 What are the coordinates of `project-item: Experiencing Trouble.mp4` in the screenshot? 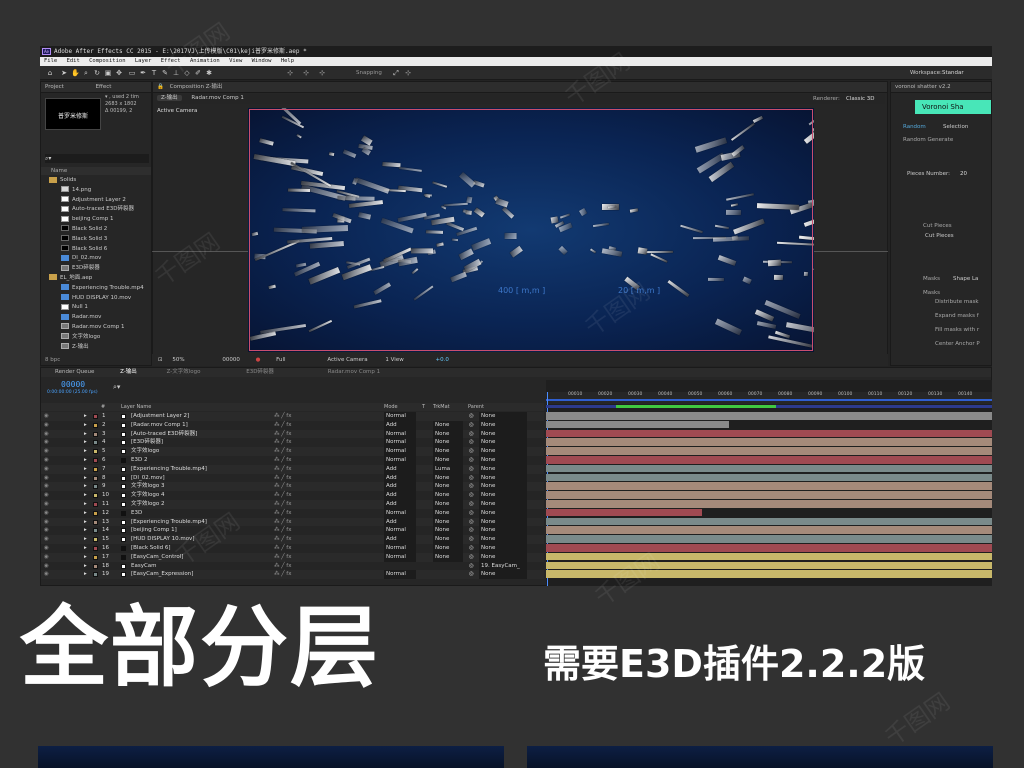 It's located at (97, 289).